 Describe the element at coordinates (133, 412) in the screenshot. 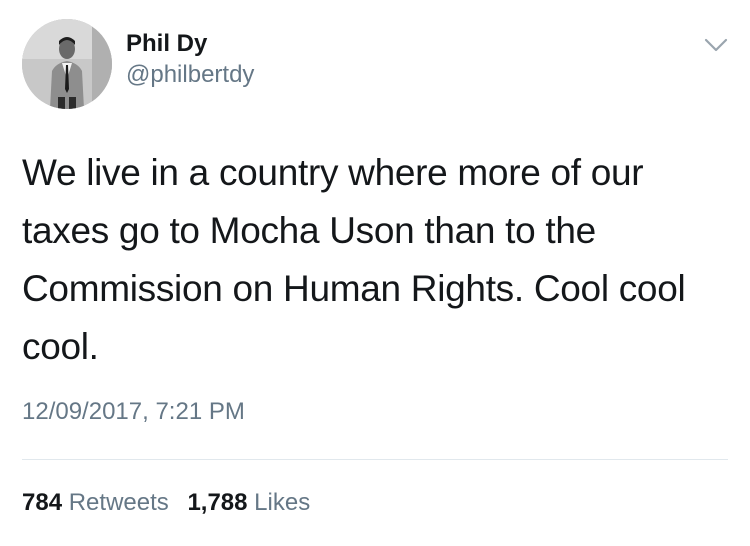

I see `tweet-timestamp: 12/09/2017, 7:21 PM` at that location.